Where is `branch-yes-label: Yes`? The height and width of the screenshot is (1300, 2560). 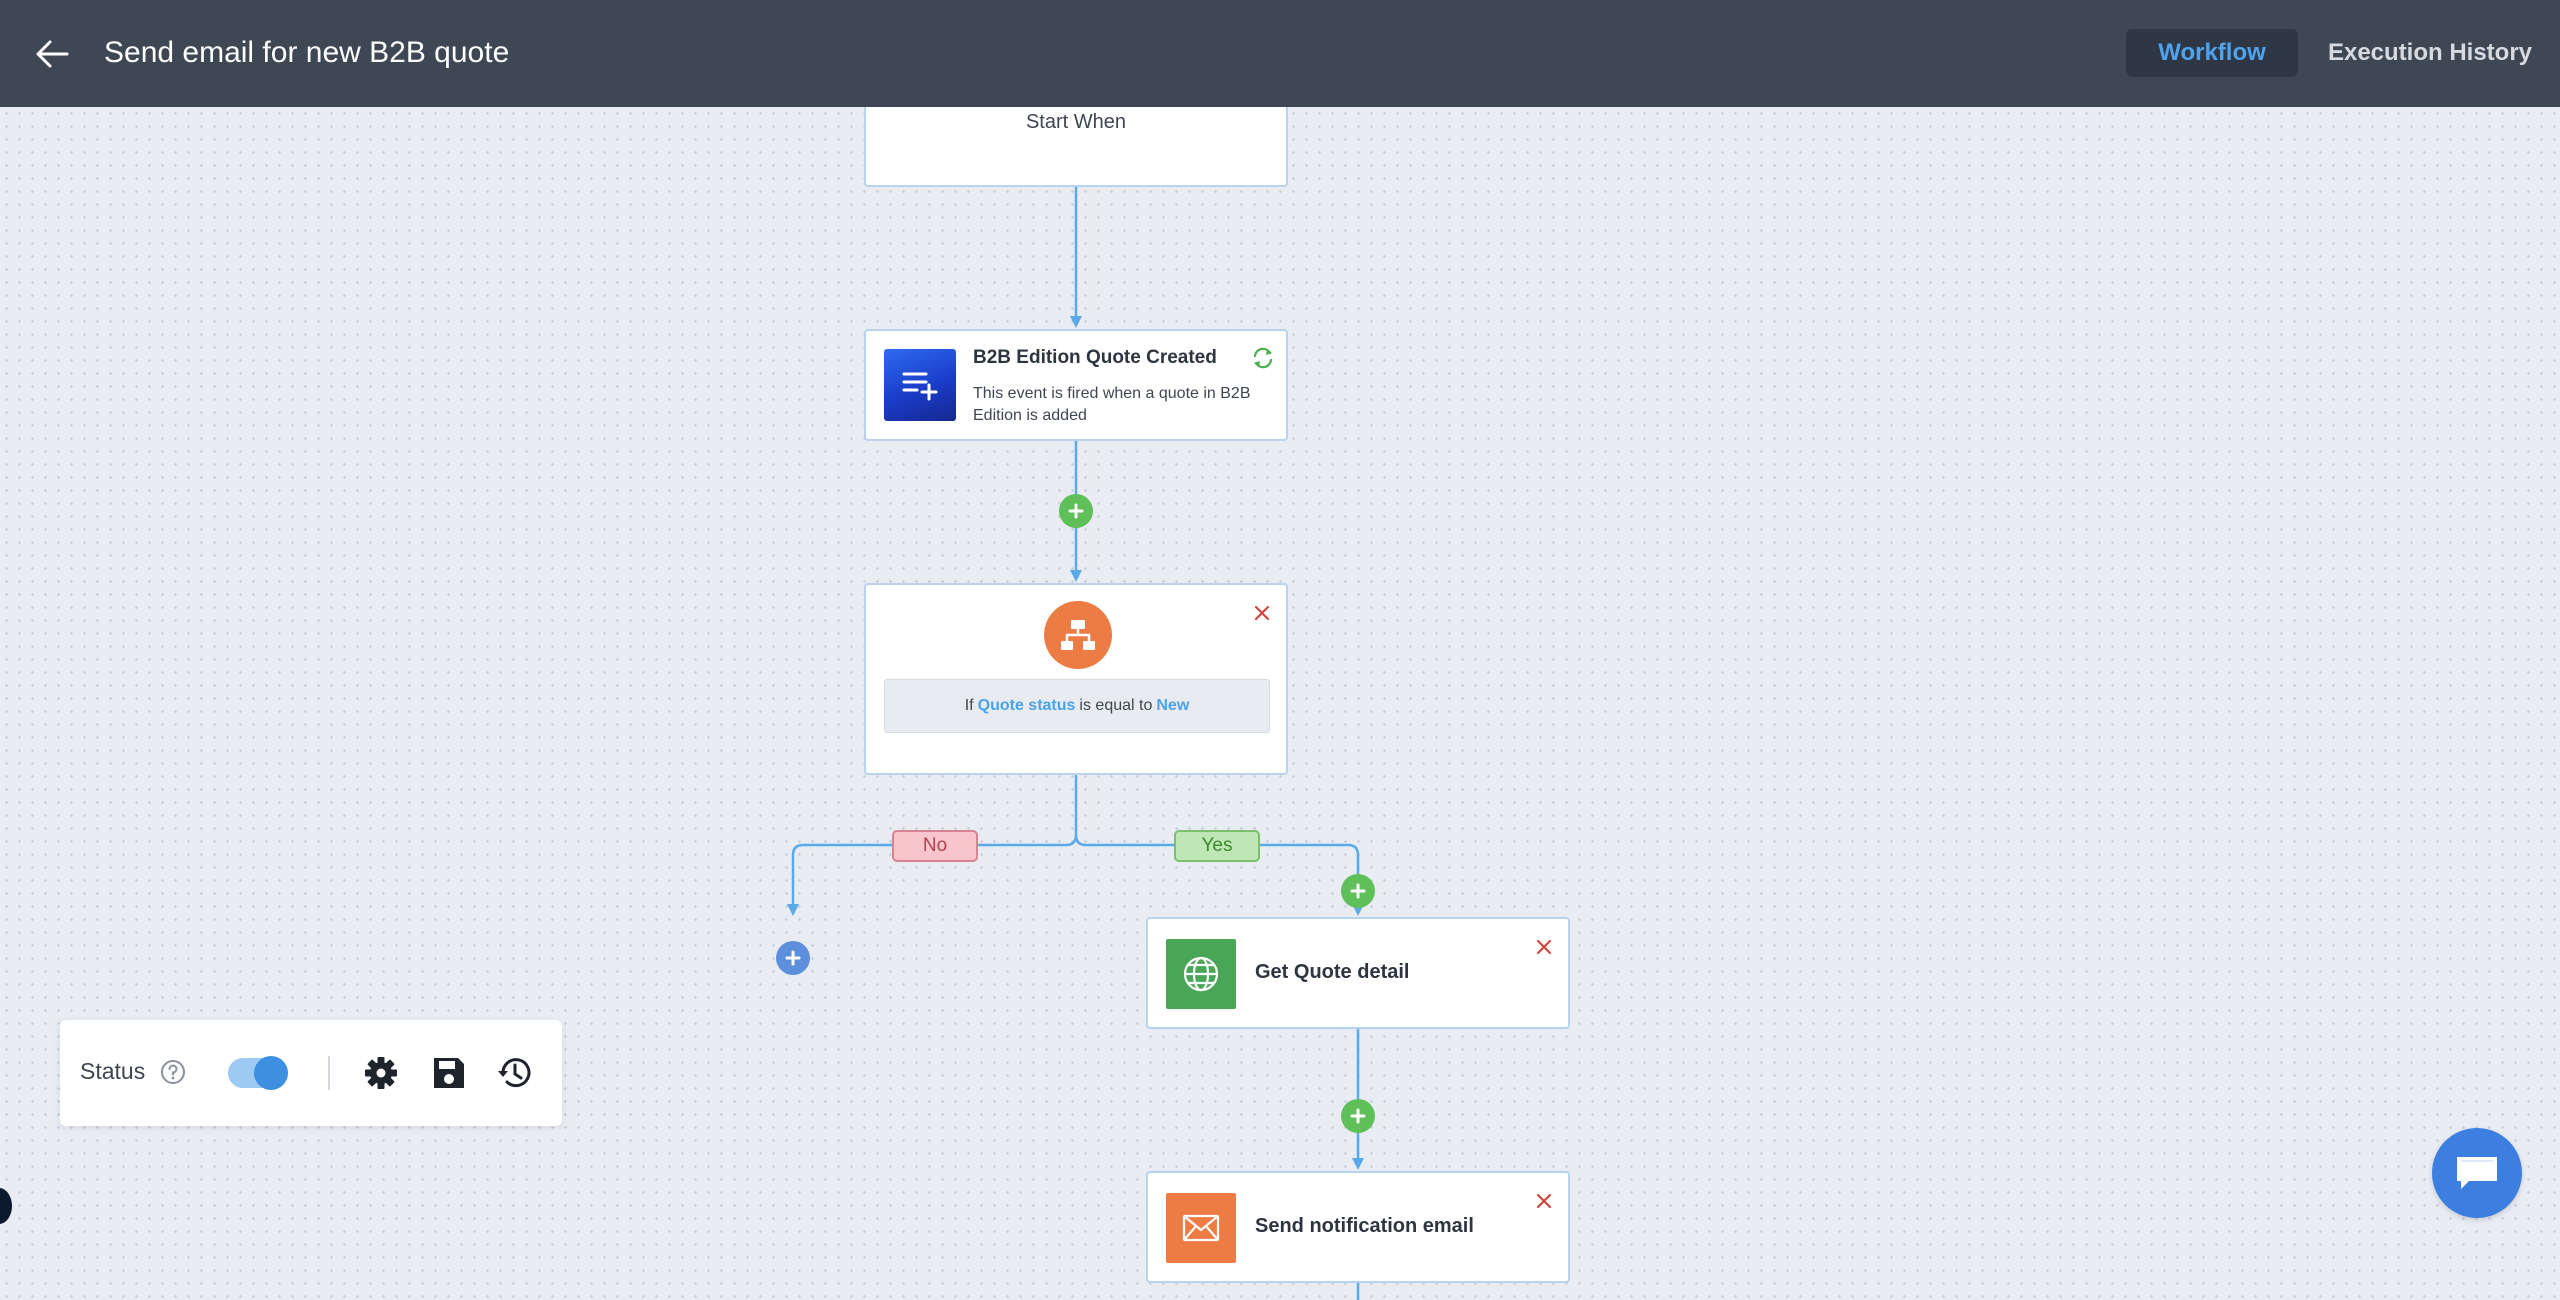 branch-yes-label: Yes is located at coordinates (1217, 846).